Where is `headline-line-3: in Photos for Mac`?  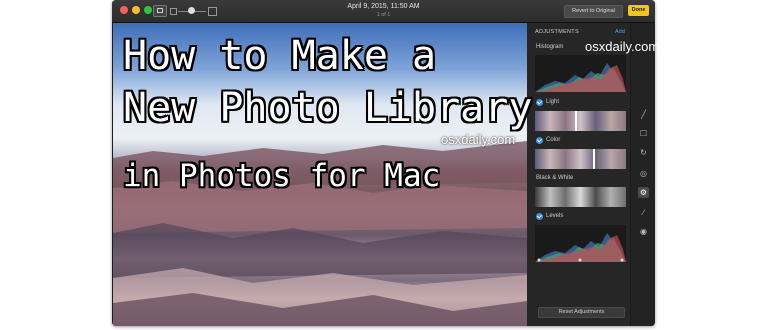 headline-line-3: in Photos for Mac is located at coordinates (282, 176).